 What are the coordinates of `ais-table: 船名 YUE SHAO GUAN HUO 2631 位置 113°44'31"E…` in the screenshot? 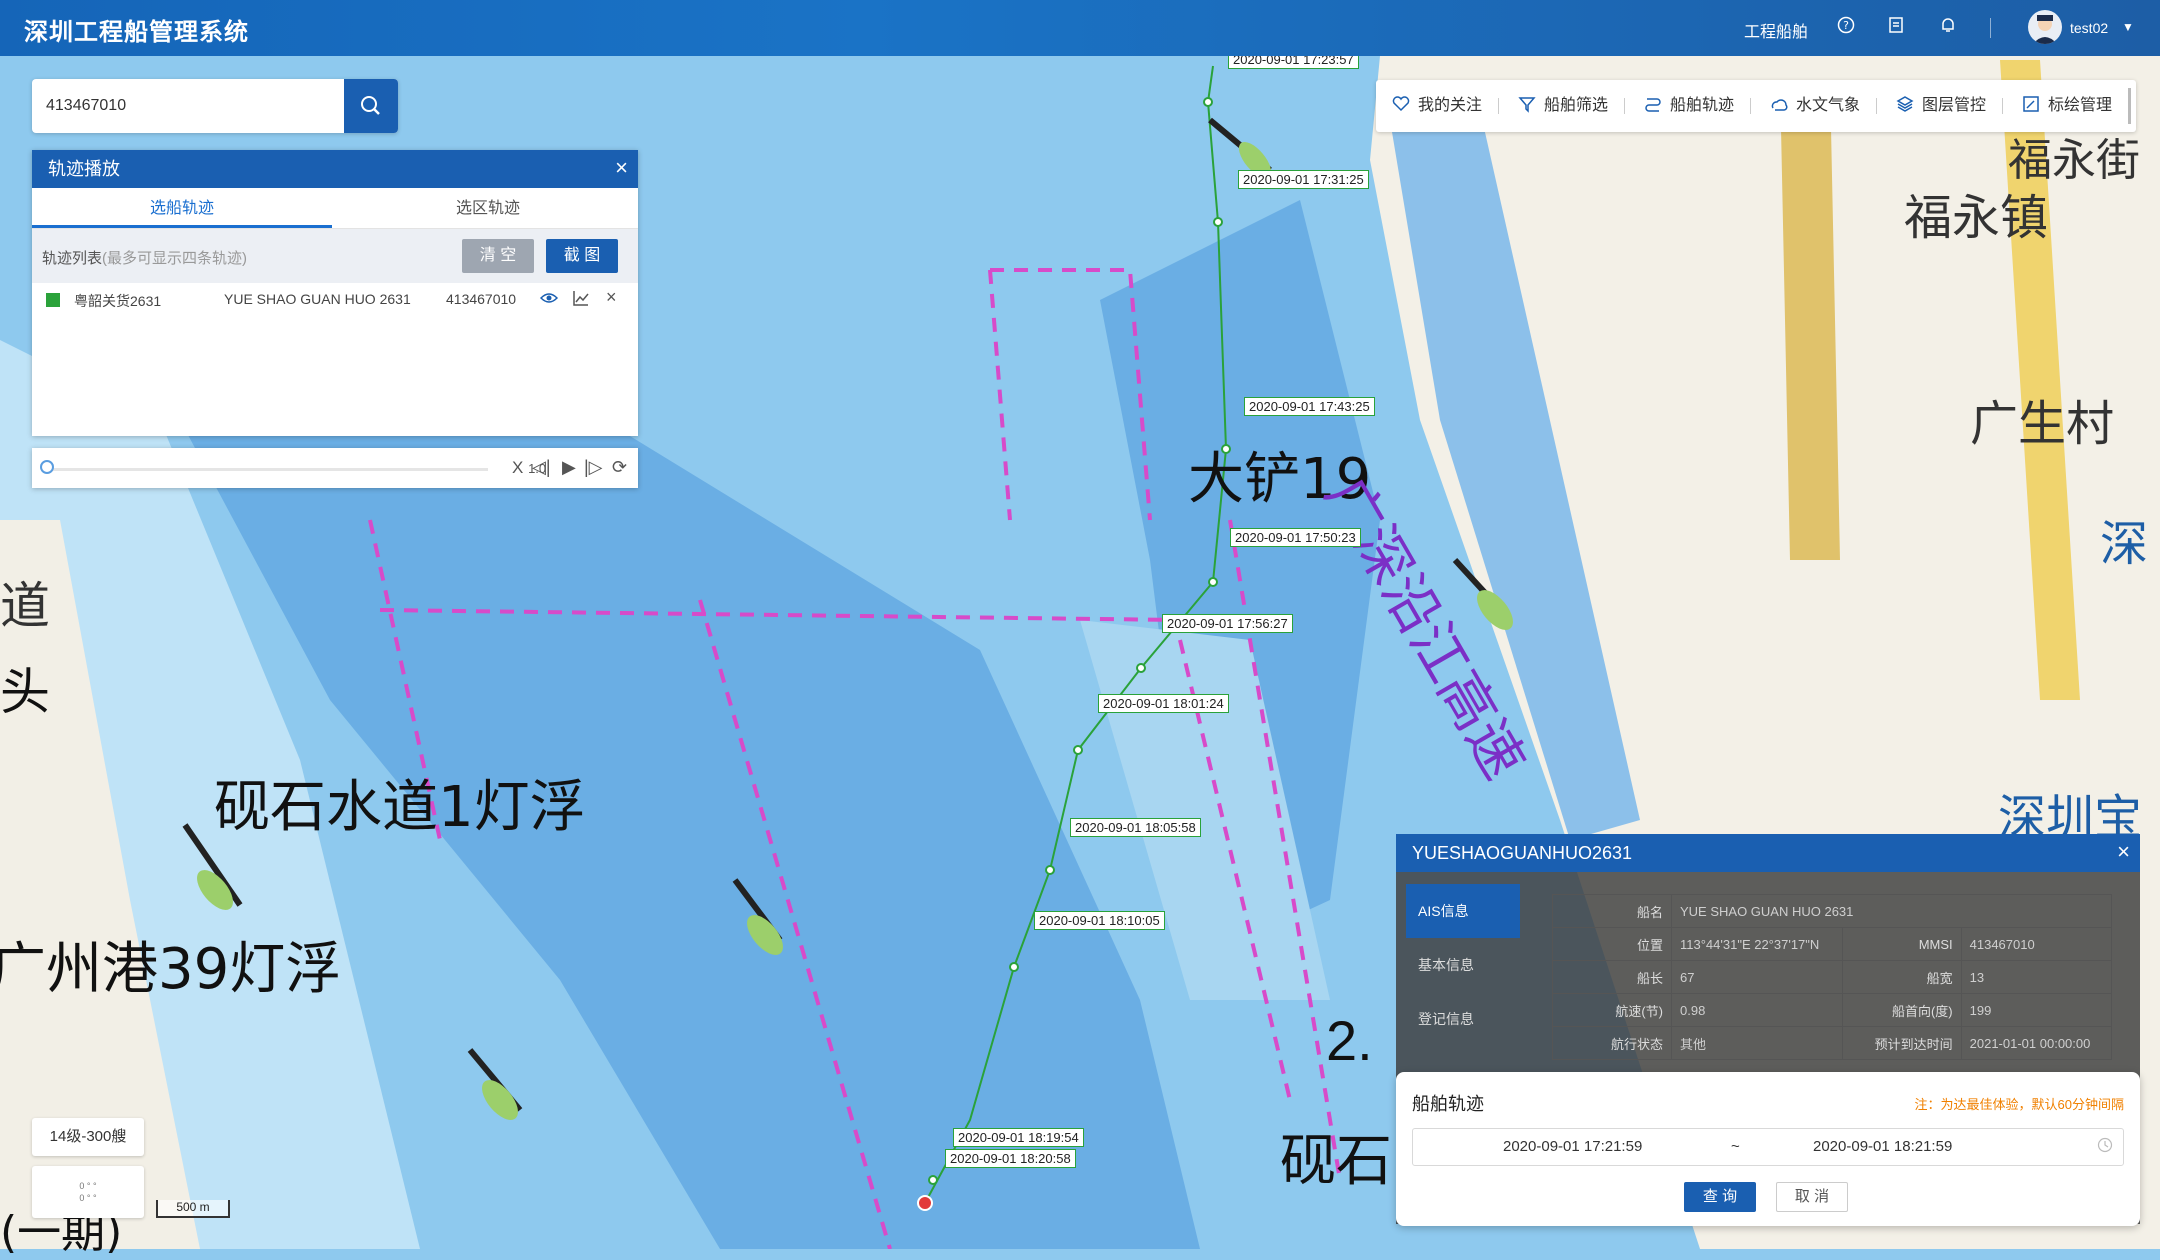 It's located at (1832, 977).